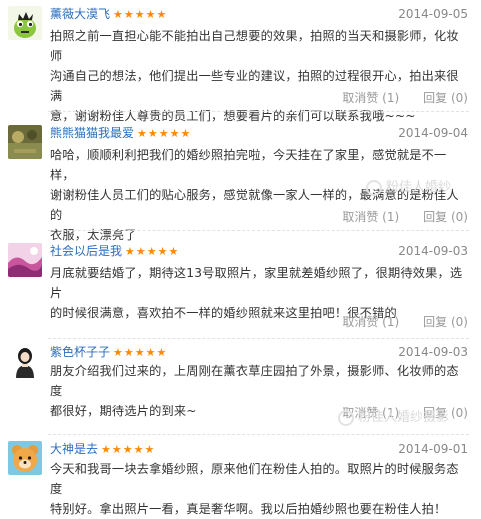 The image size is (481, 519). What do you see at coordinates (433, 449) in the screenshot?
I see `review-date: 2014-09-01` at bounding box center [433, 449].